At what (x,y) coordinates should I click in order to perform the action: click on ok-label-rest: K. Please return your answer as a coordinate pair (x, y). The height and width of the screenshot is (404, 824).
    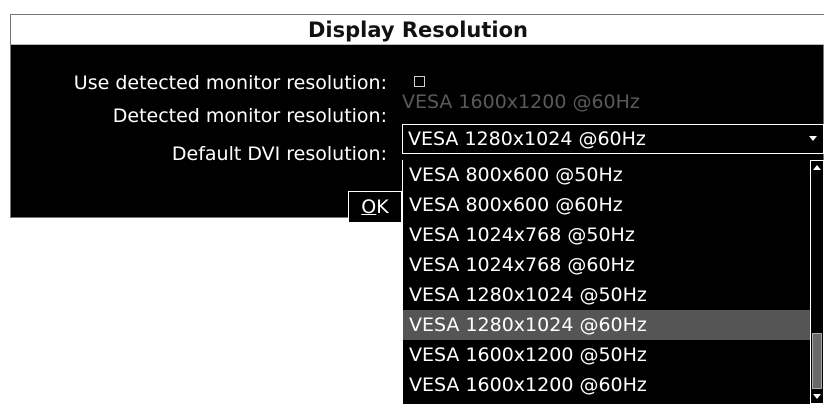
    Looking at the image, I should click on (382, 207).